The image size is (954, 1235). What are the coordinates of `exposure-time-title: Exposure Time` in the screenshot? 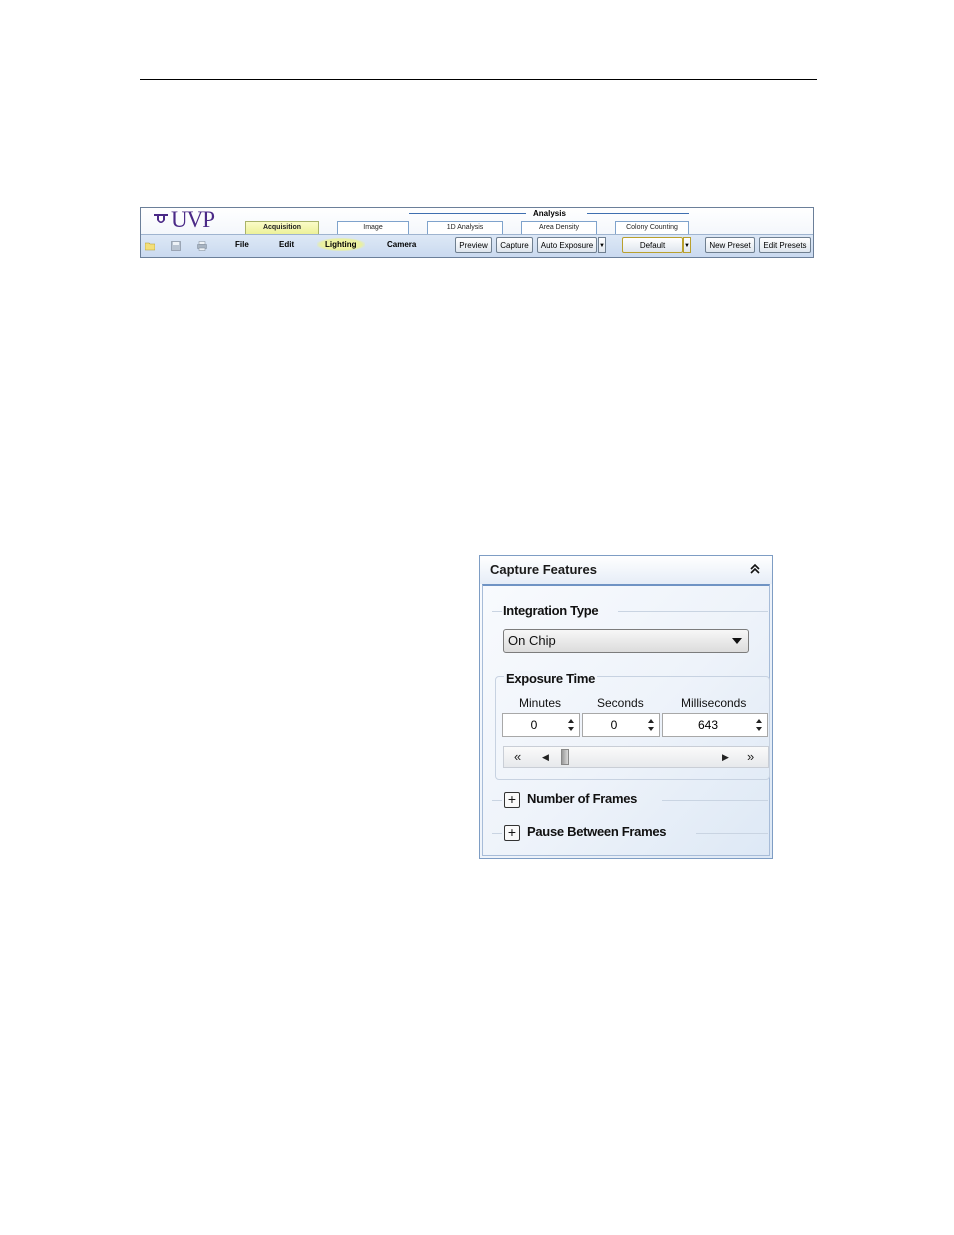 It's located at (551, 678).